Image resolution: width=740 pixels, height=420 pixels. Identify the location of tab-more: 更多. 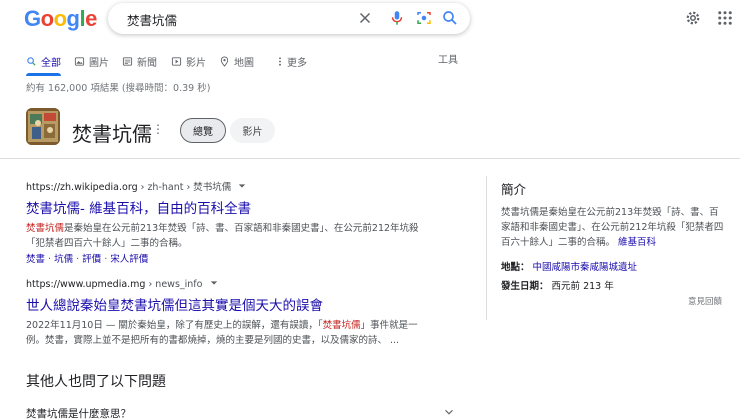
(292, 61).